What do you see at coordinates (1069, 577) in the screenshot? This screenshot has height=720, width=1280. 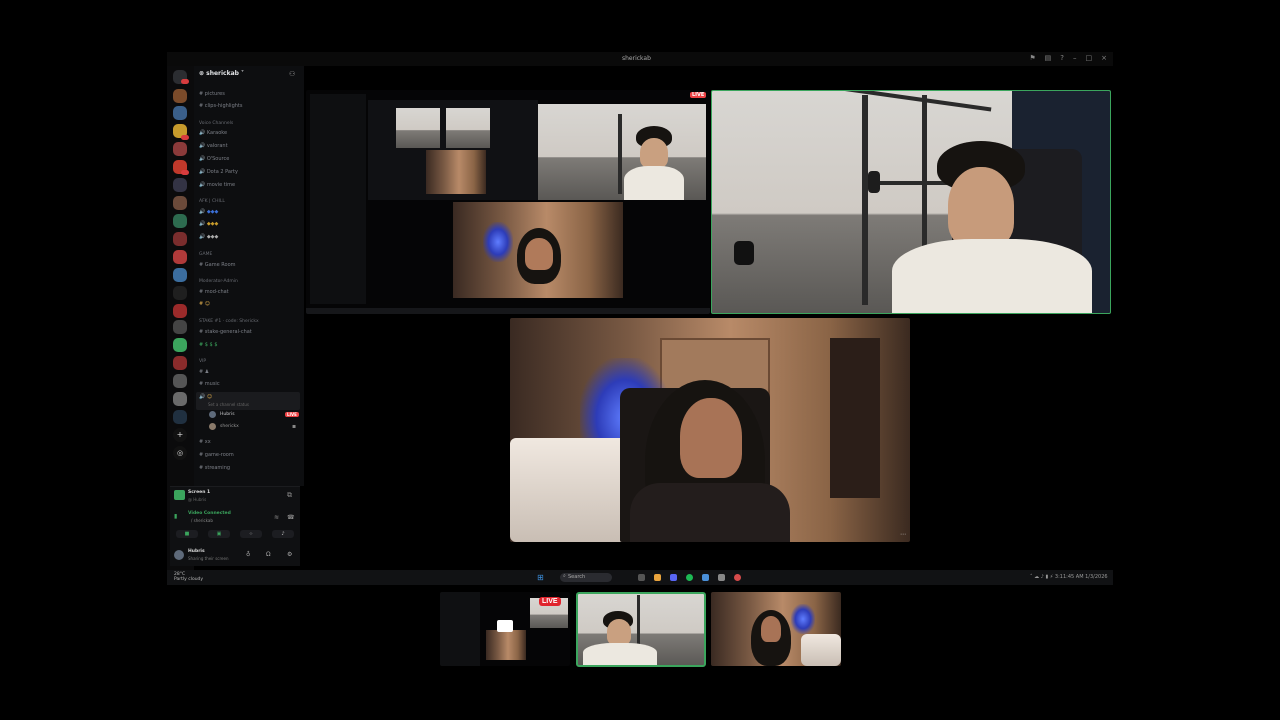 I see `system-tray: ˄ ☁ ♪ ▮ ⚡ 3:11:45 AM 1/3/2026` at bounding box center [1069, 577].